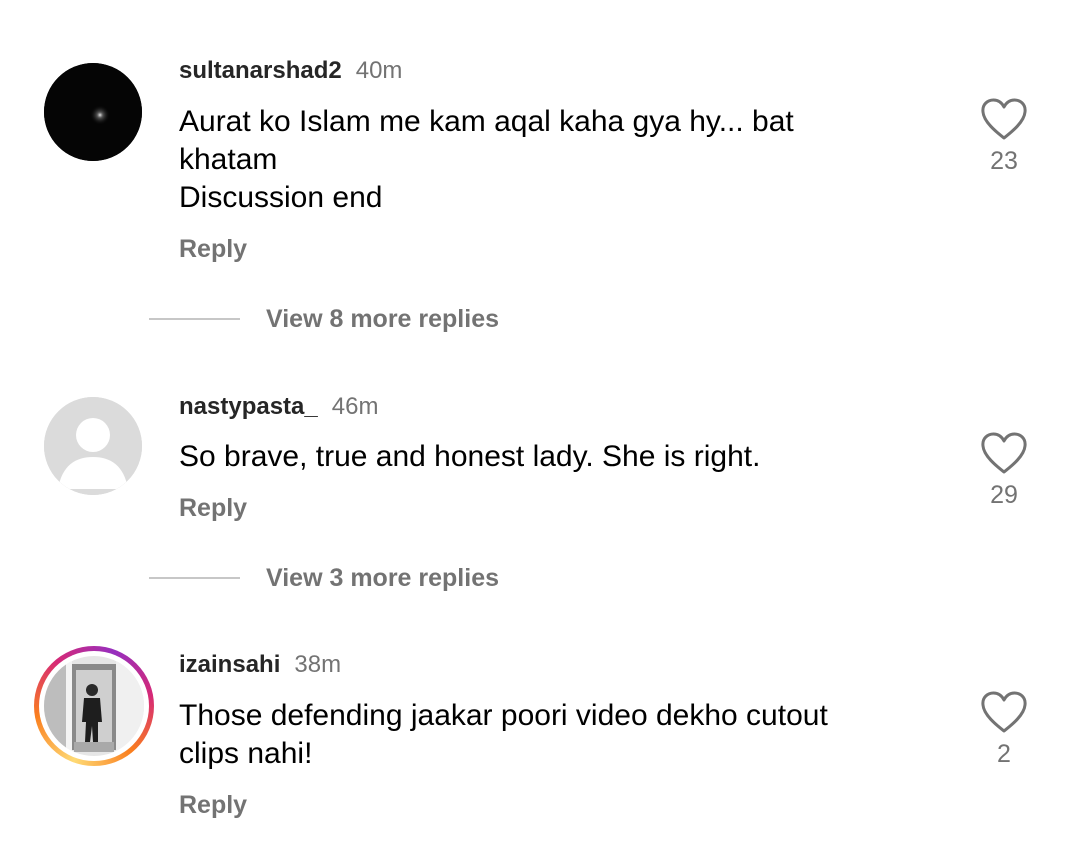 This screenshot has height=843, width=1080. I want to click on comment-text-line: khatam, so click(228, 159).